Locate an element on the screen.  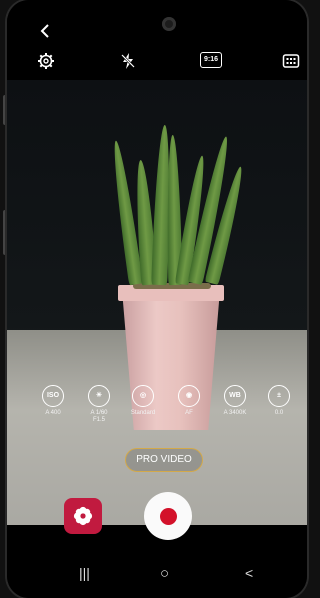
nav-back-button: < is located at coordinates (249, 573).